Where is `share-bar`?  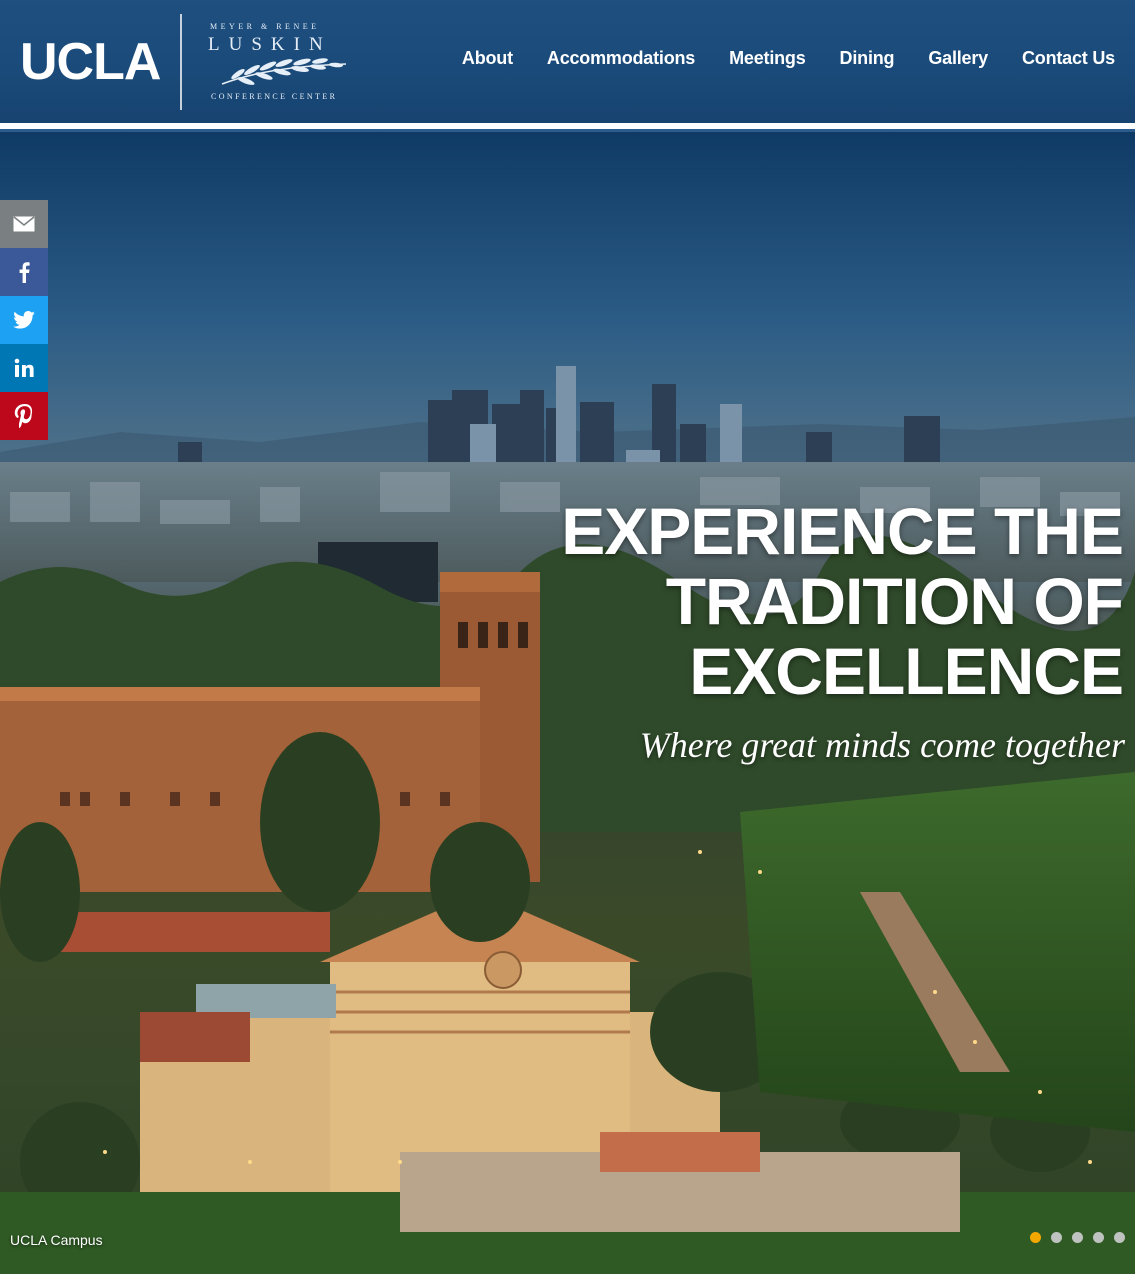 share-bar is located at coordinates (24, 320).